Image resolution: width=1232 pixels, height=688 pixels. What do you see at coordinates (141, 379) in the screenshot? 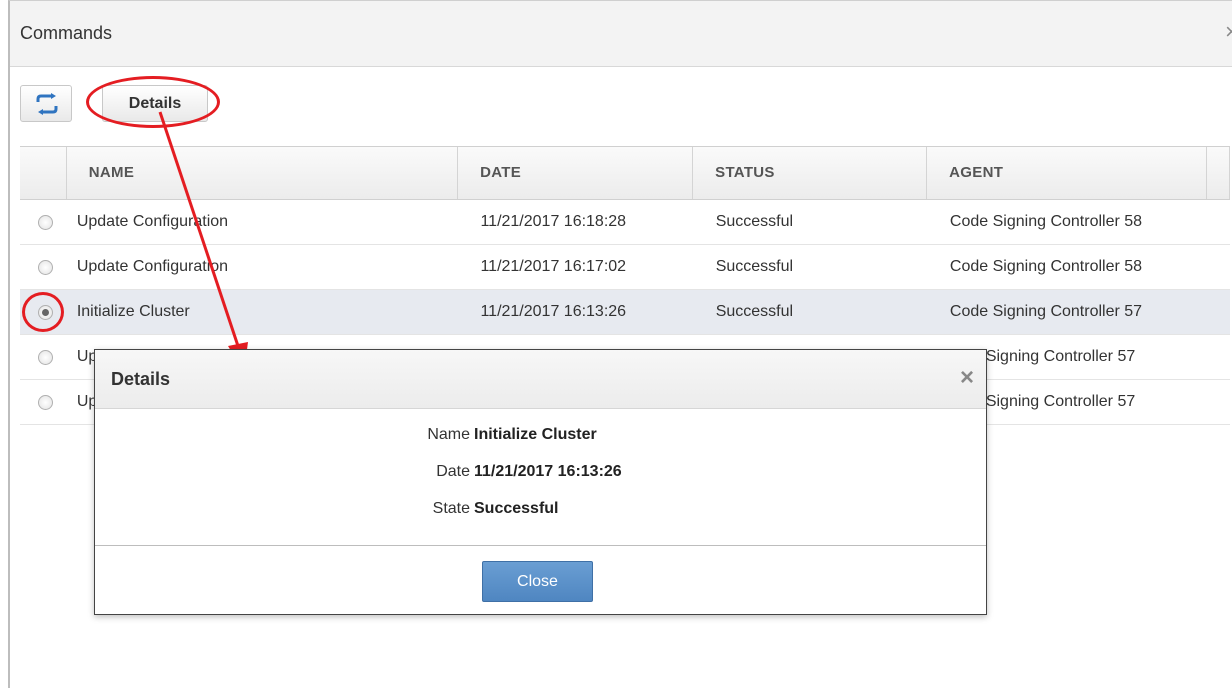
I see `dialog-title: Details` at bounding box center [141, 379].